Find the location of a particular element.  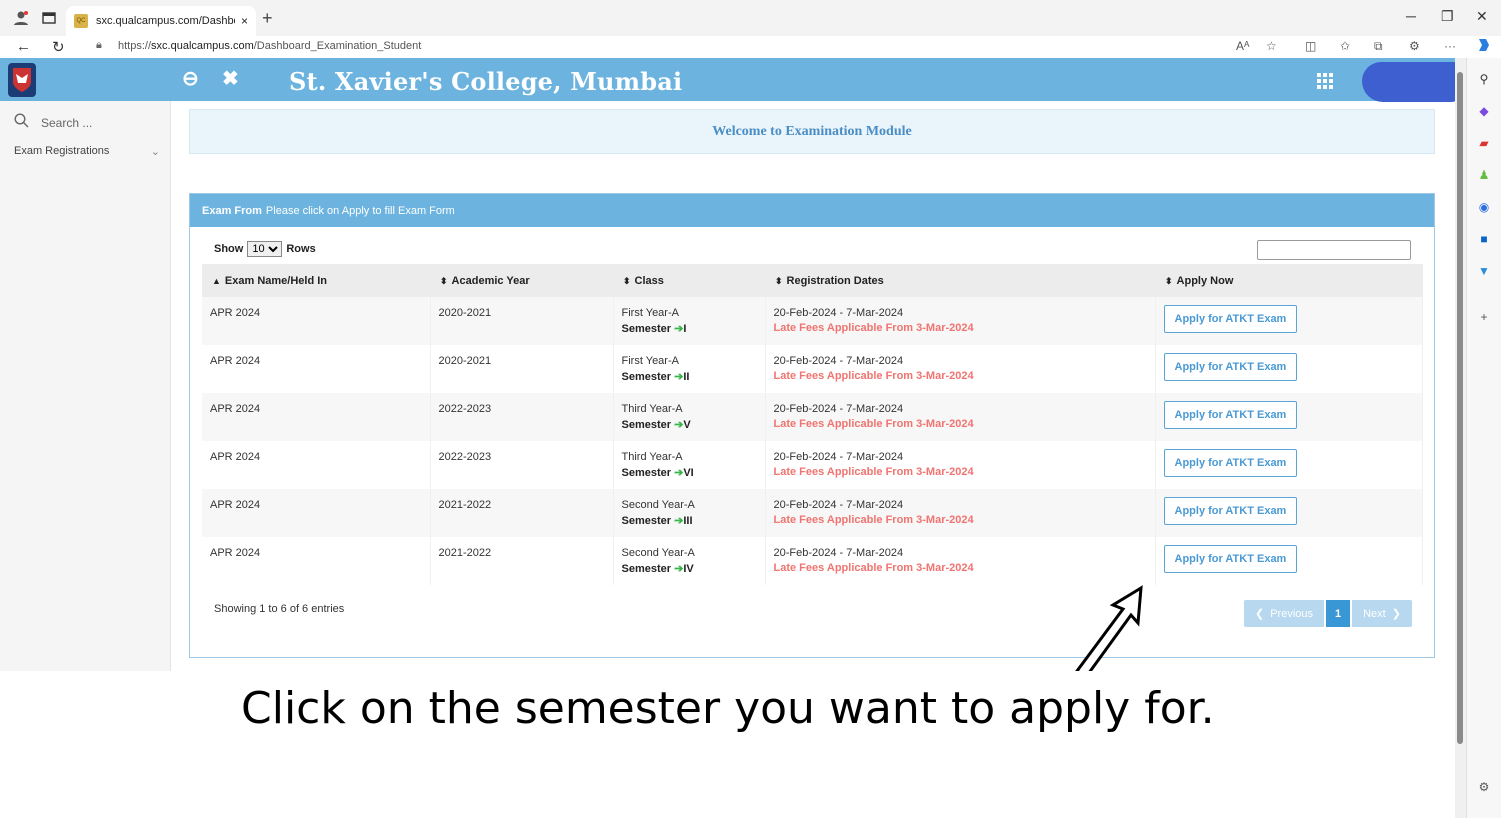

entries-info: Showing 1 to 6 of 6 entries is located at coordinates (279, 609).